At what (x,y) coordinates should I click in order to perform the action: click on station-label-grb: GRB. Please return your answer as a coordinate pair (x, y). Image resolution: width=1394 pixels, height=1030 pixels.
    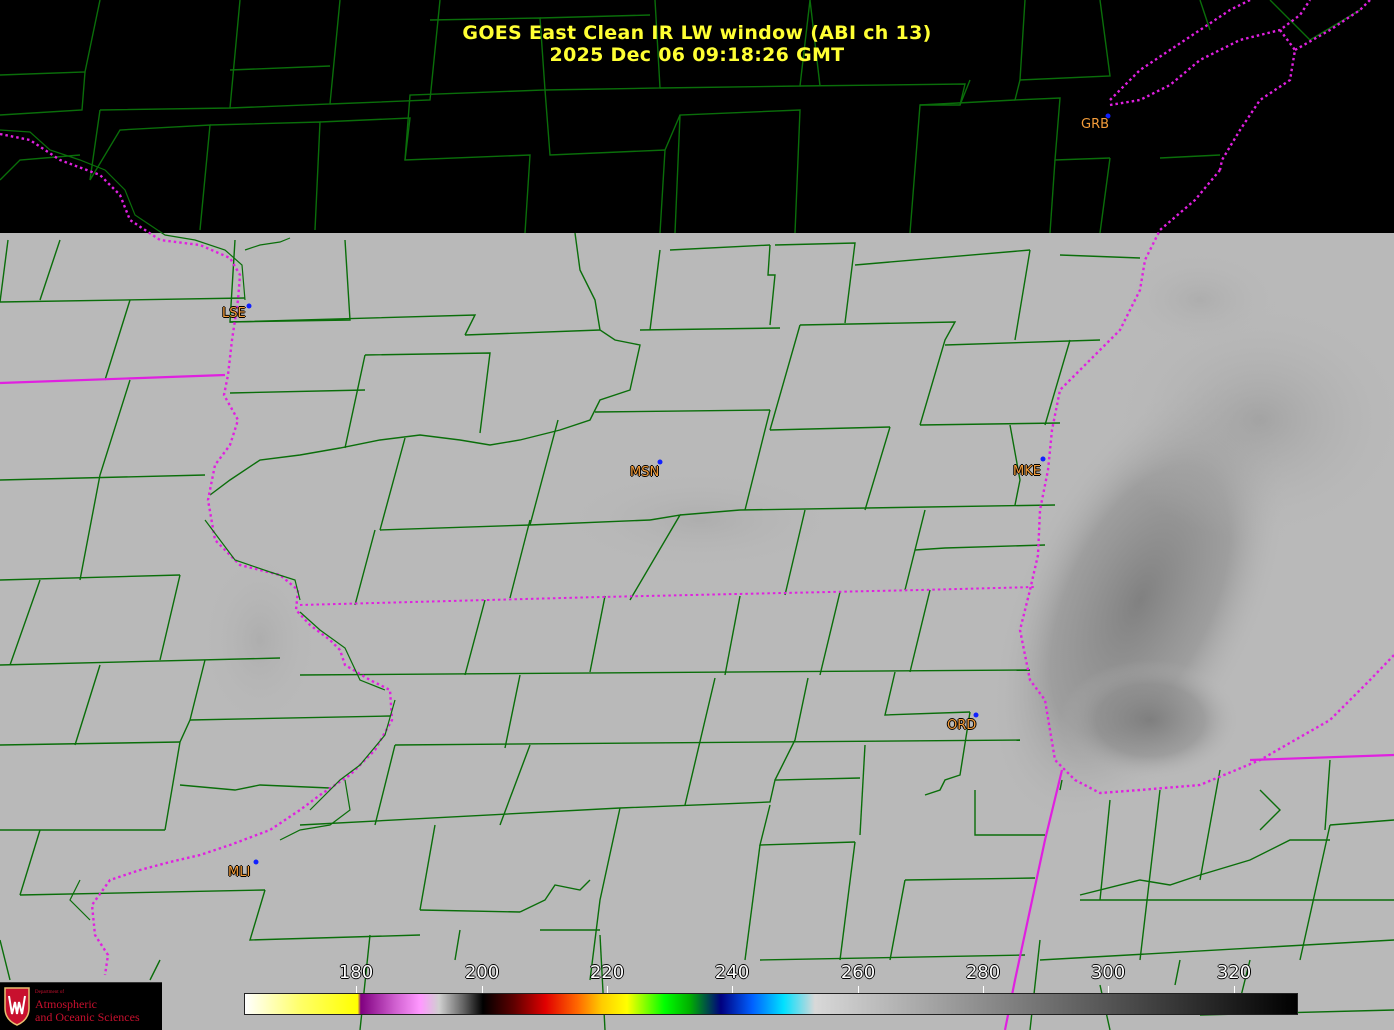
    Looking at the image, I should click on (1095, 124).